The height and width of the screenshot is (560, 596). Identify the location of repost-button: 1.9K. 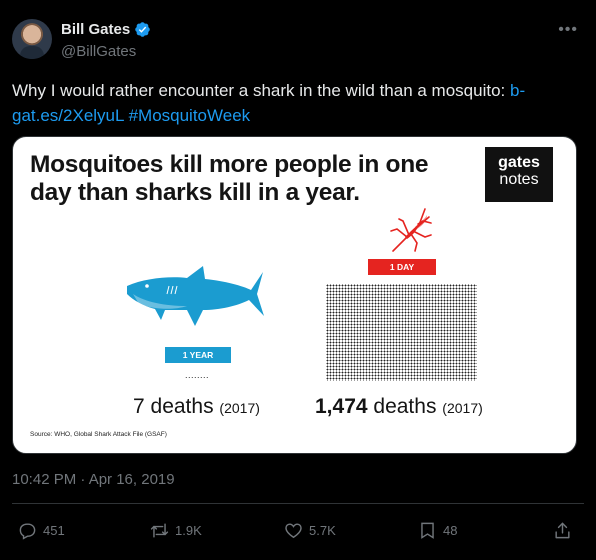
(176, 530).